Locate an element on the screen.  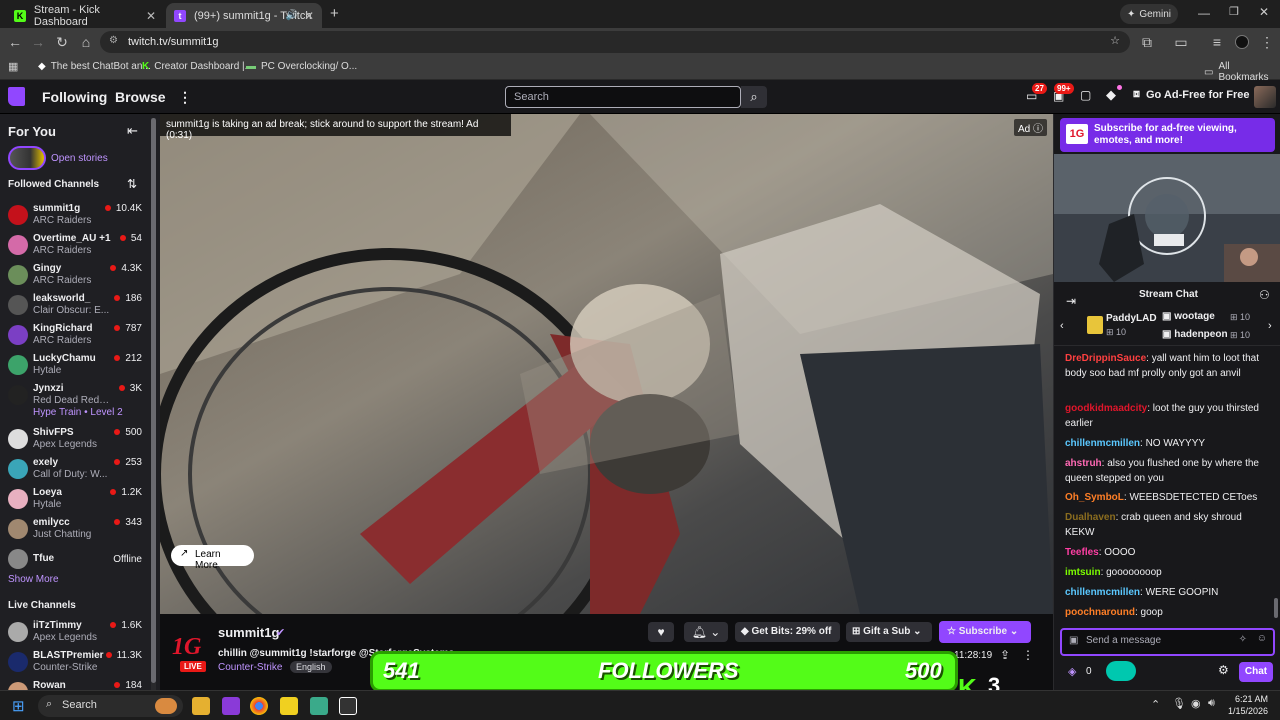
forward-icon: → is located at coordinates (38, 42).